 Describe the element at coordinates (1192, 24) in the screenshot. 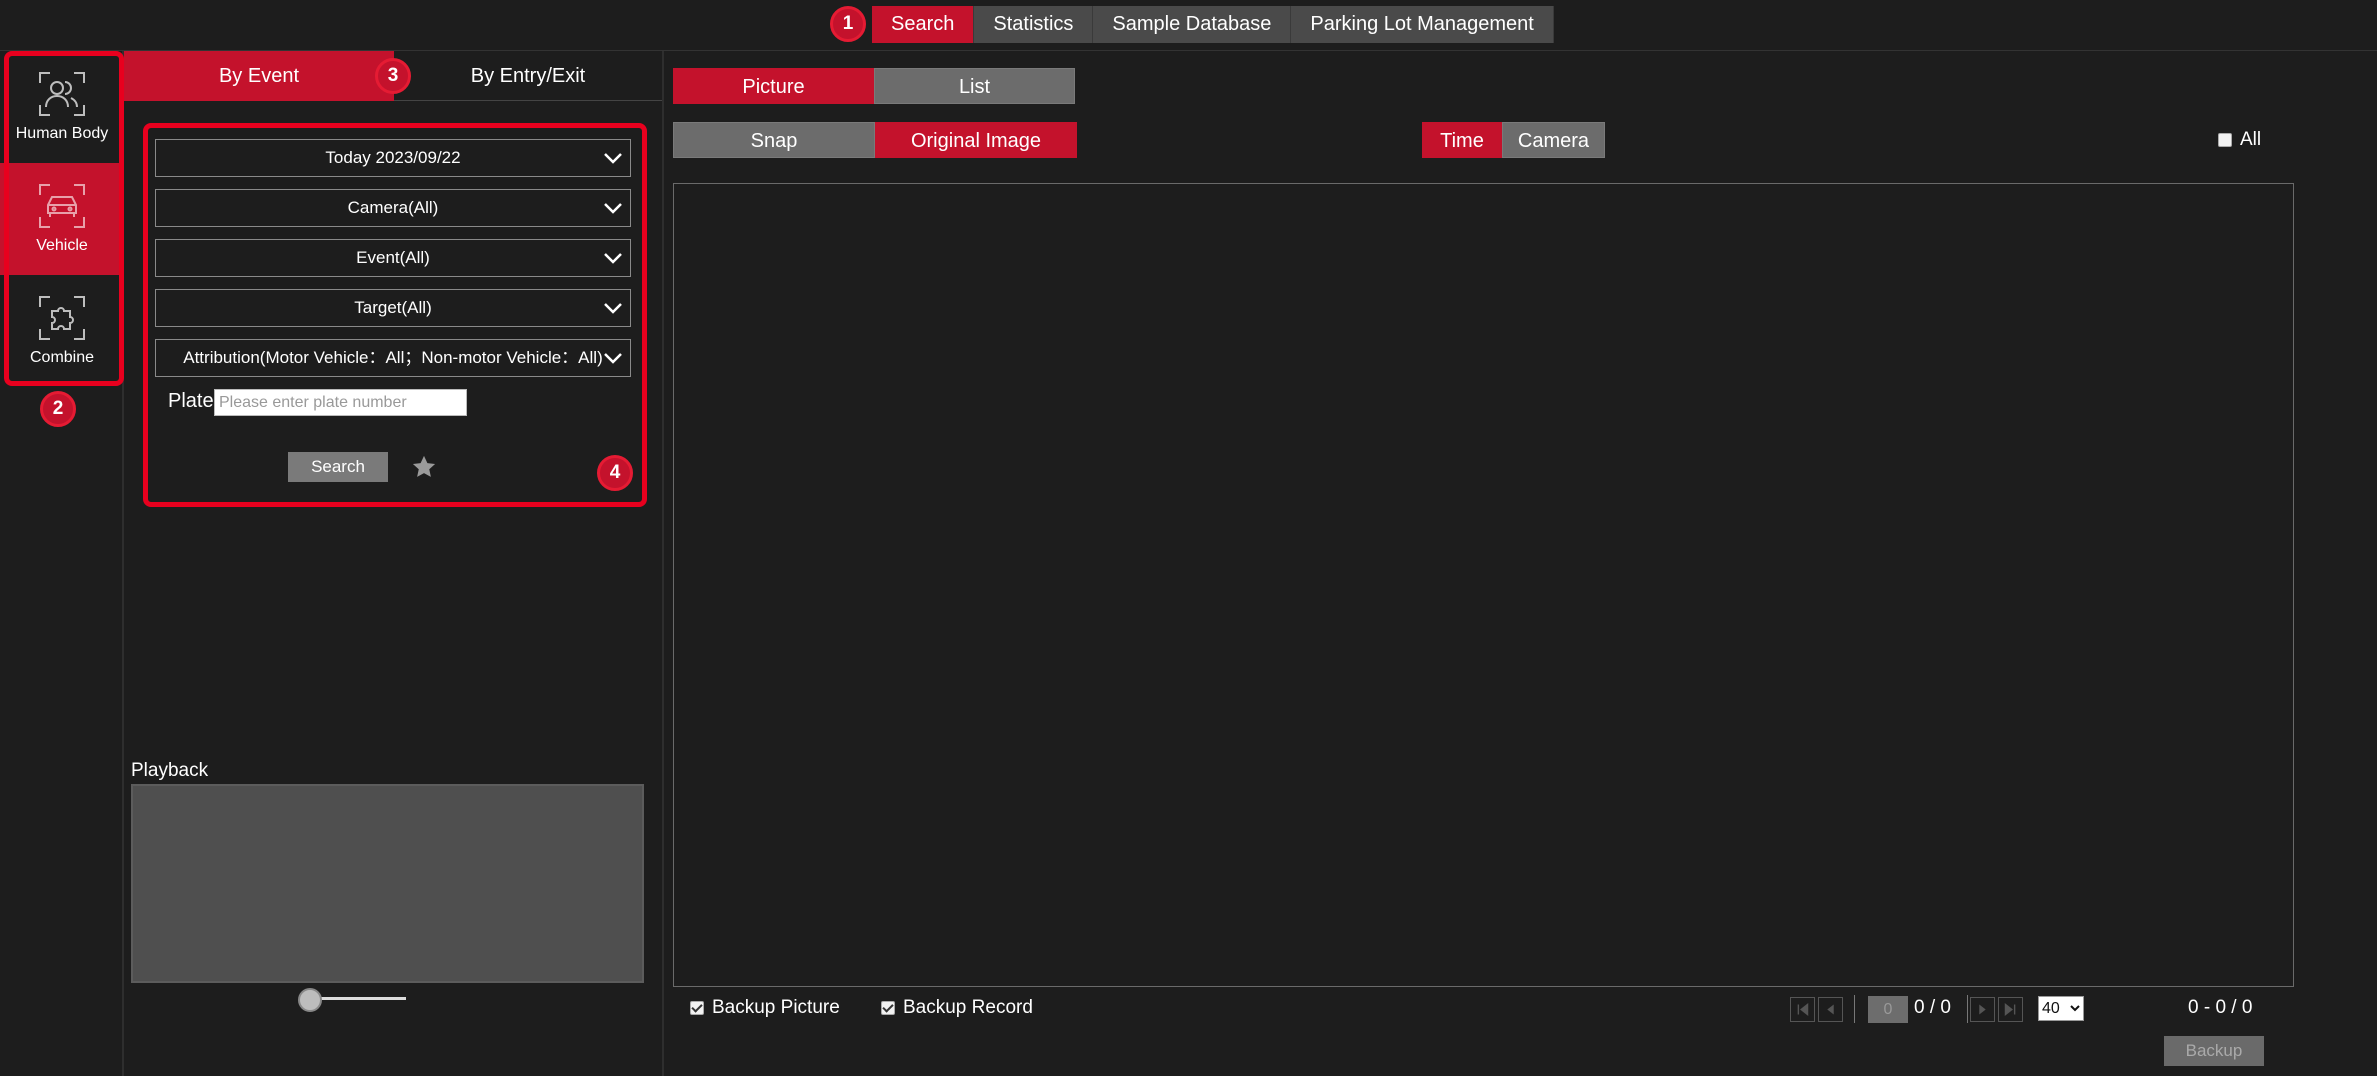

I see `tab-sample-database: Sample Database` at that location.